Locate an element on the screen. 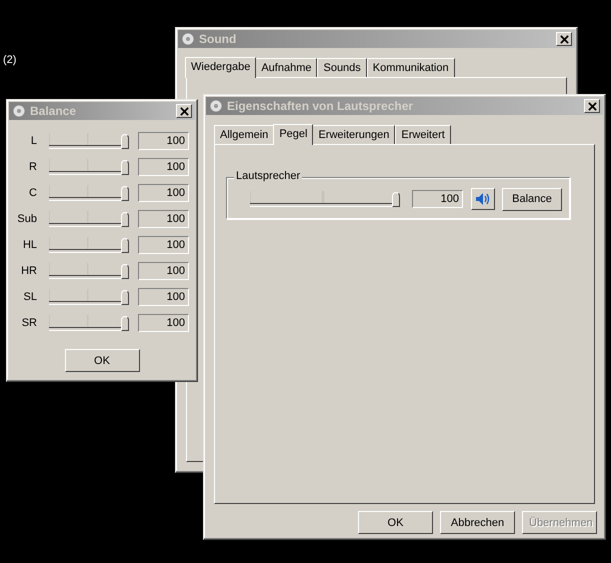 The width and height of the screenshot is (611, 563). channel-label: R is located at coordinates (32, 167).